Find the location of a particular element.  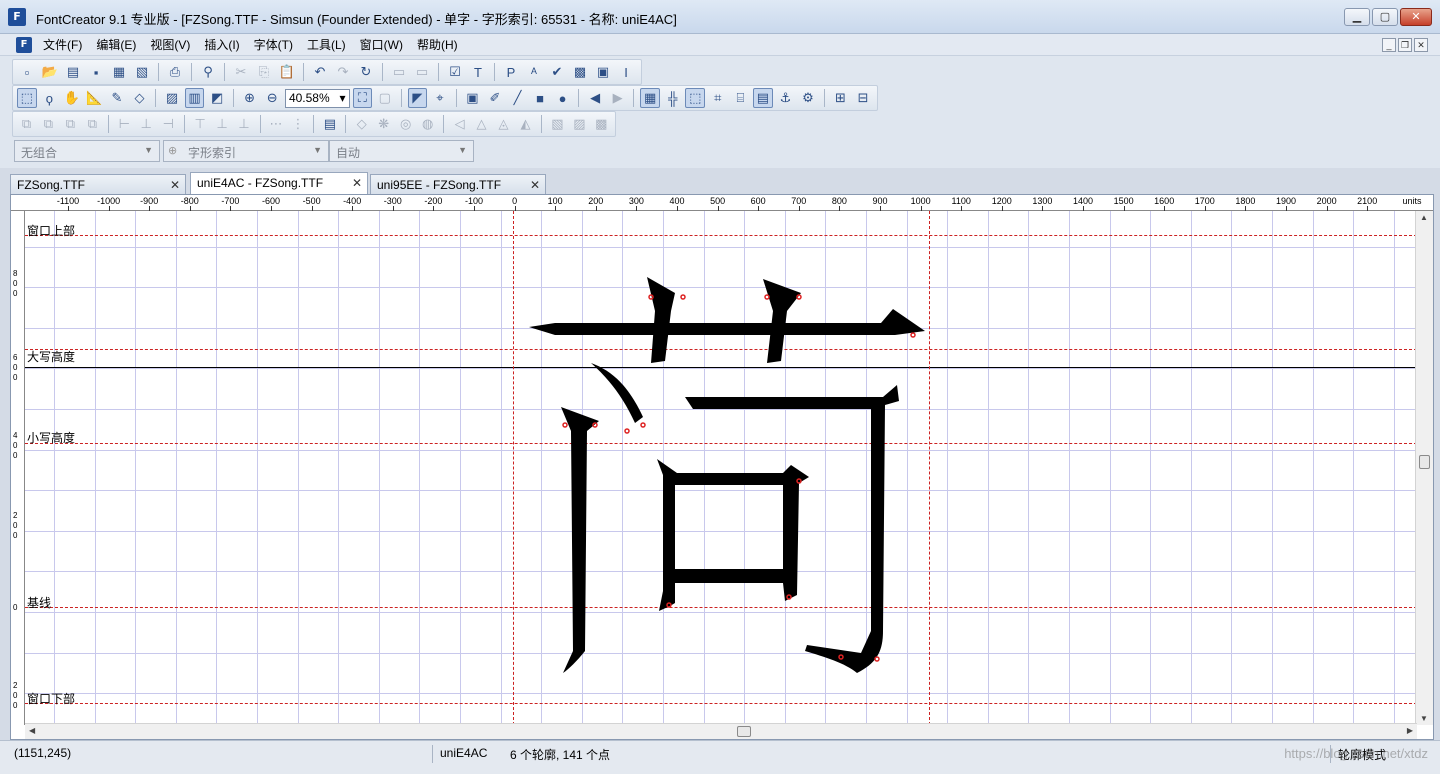

paste-icon: 📋 is located at coordinates (287, 72).